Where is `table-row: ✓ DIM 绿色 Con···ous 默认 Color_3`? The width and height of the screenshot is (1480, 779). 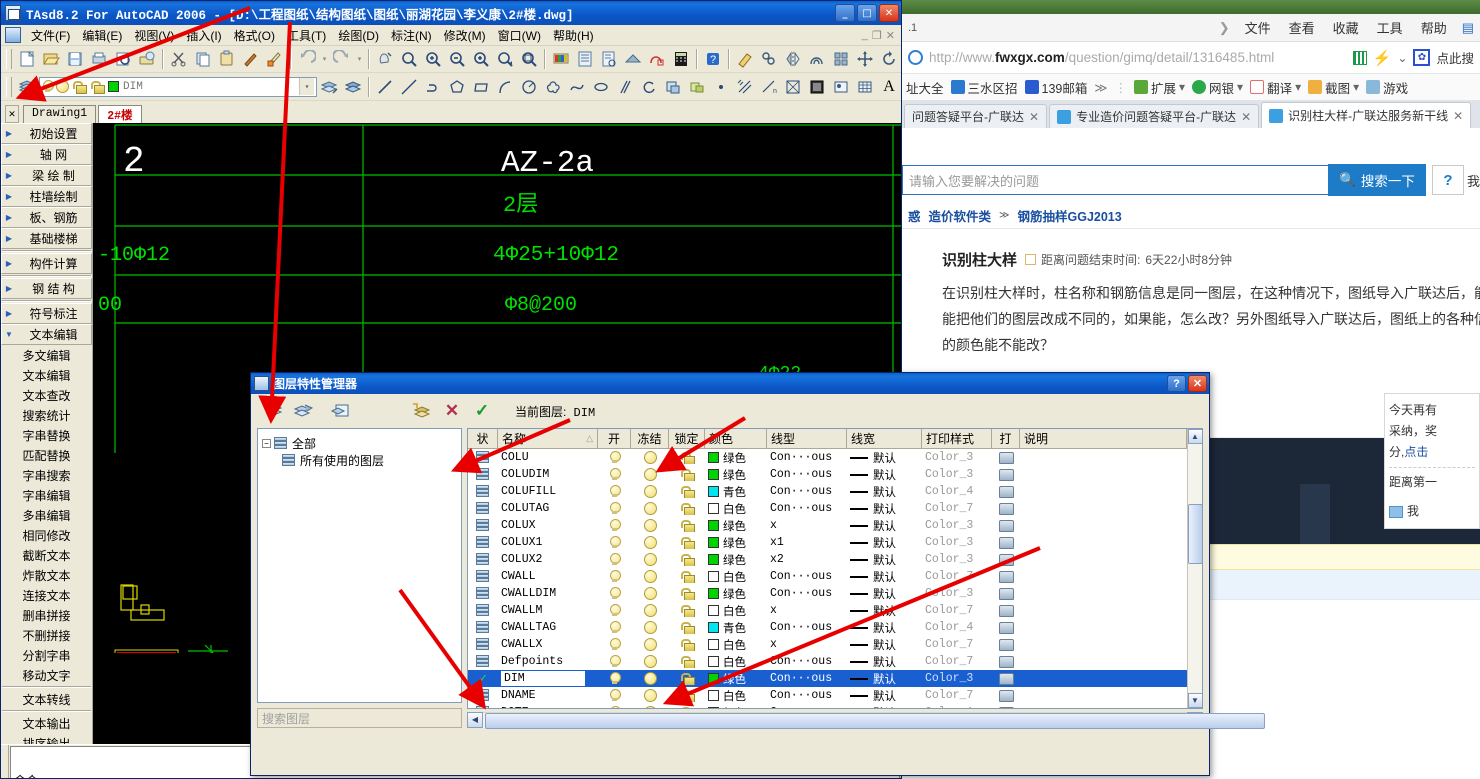
table-row: ✓ DIM 绿色 Con···ous 默认 Color_3 is located at coordinates (827, 678).